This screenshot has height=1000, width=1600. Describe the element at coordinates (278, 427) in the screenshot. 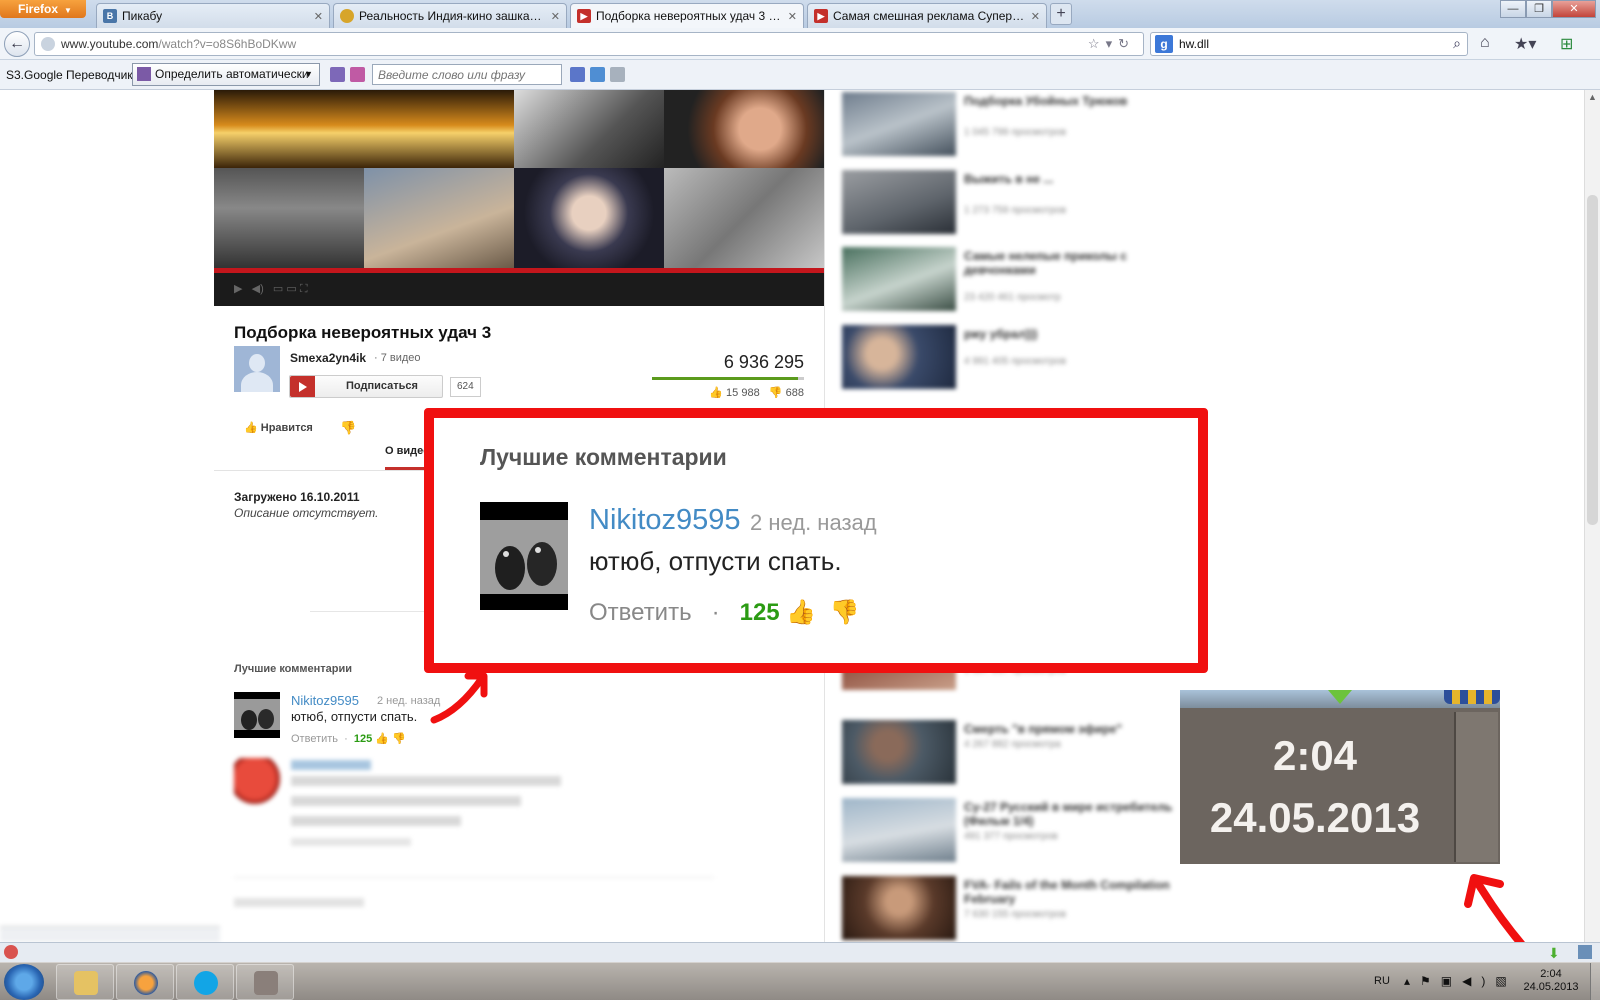

I see `like-button: 👍 Нравится` at that location.